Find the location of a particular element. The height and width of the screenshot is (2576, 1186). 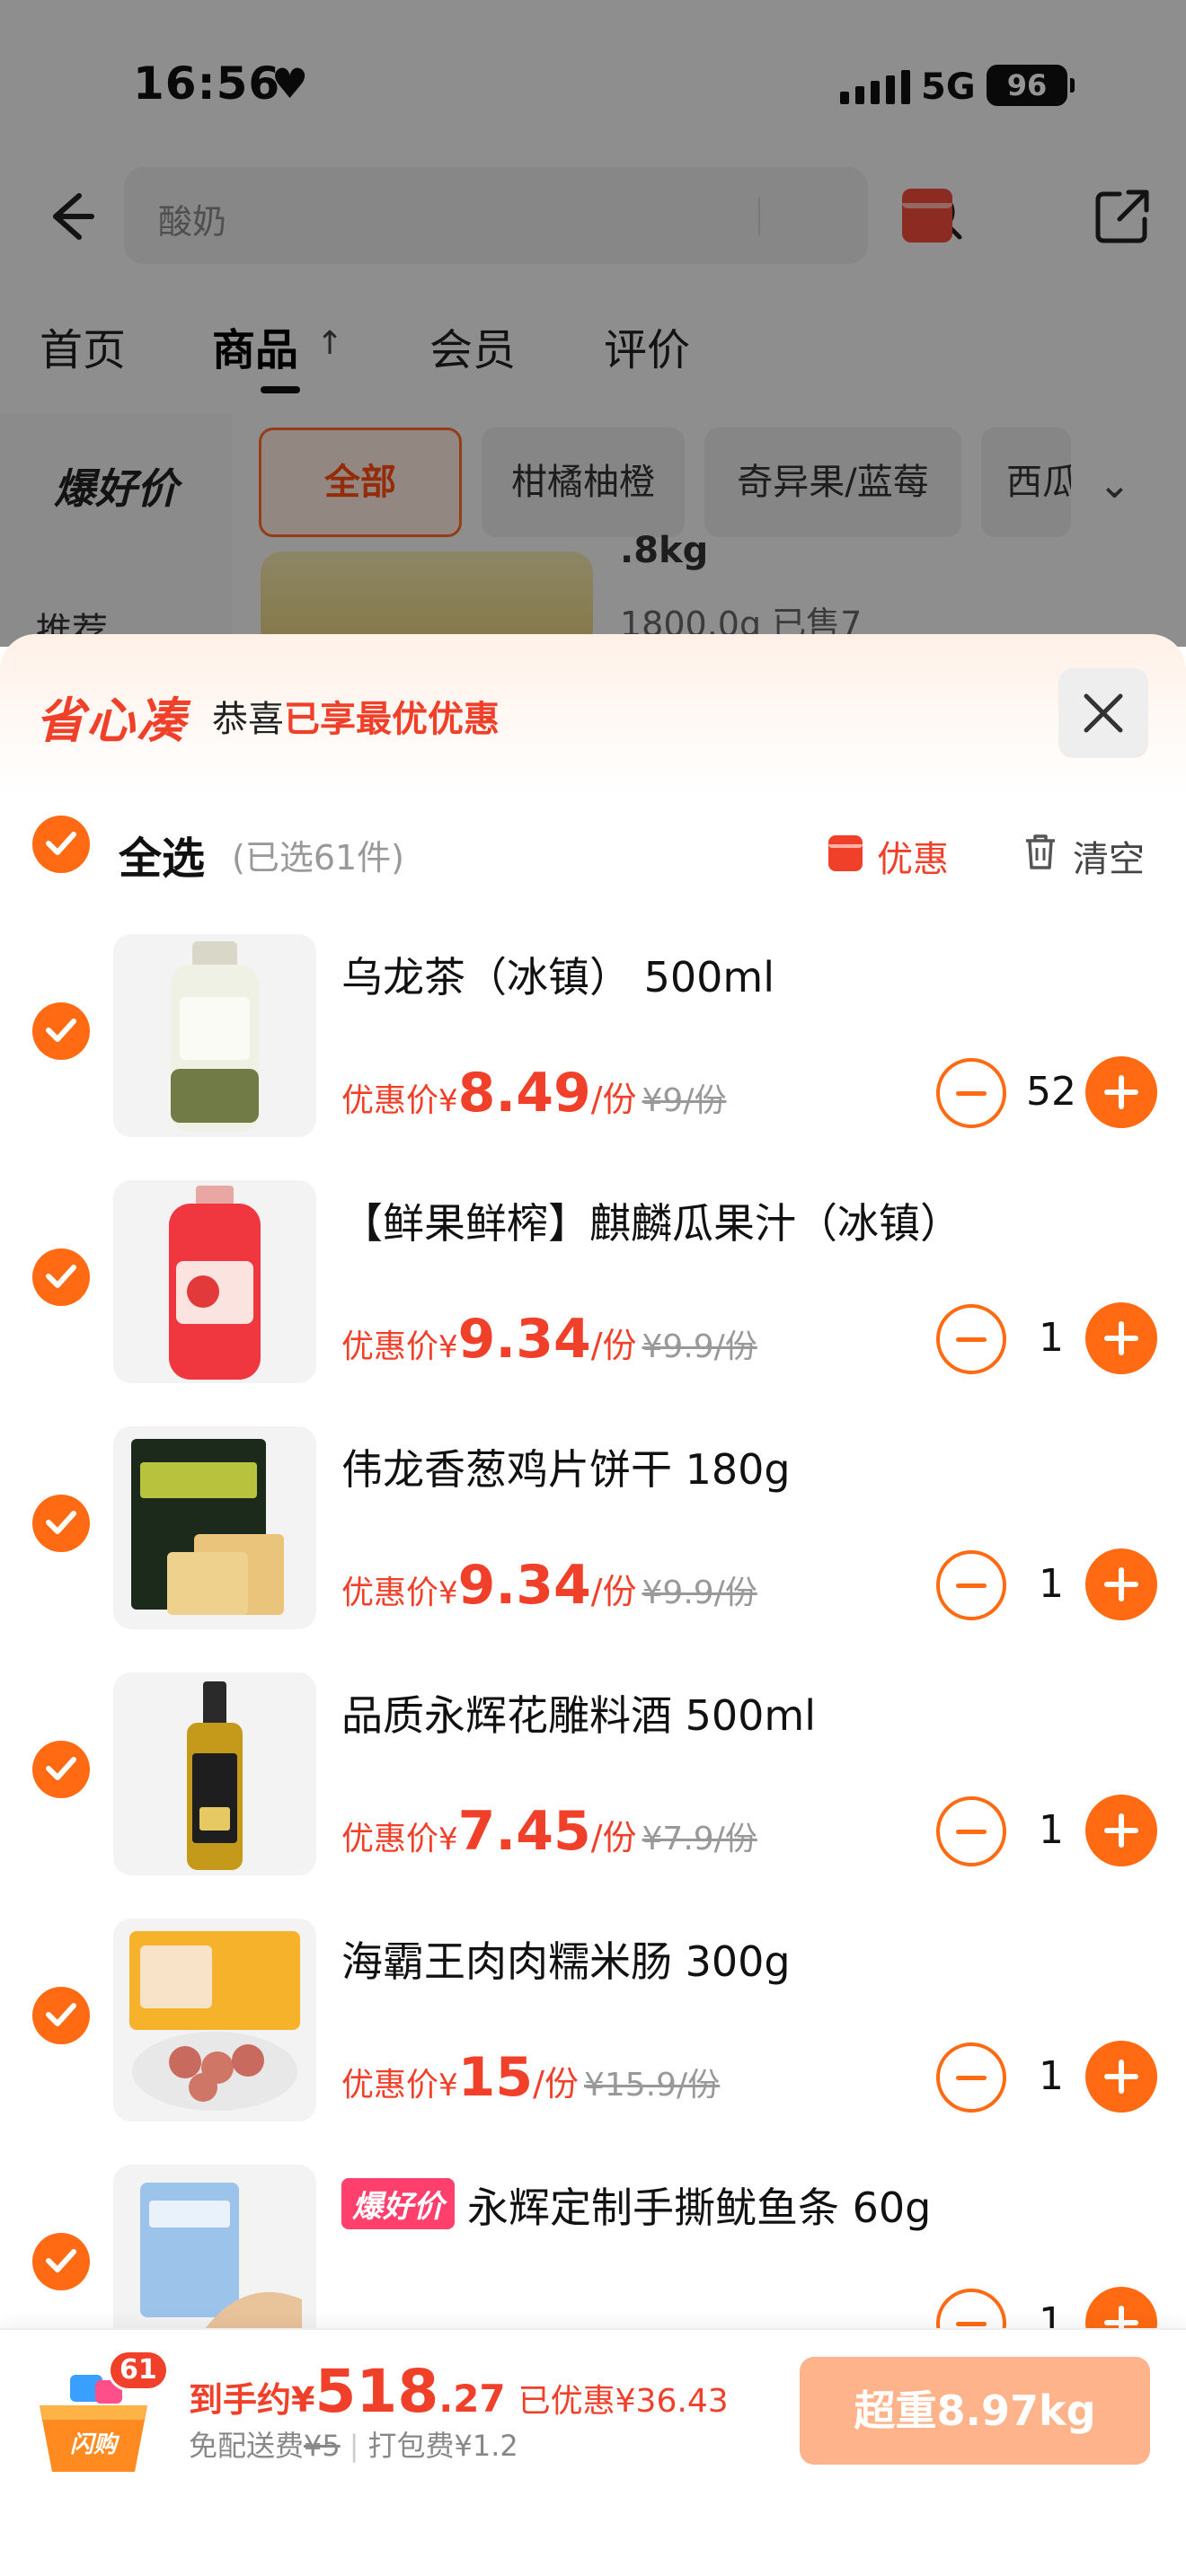

price-value: 7.45 is located at coordinates (524, 1831).